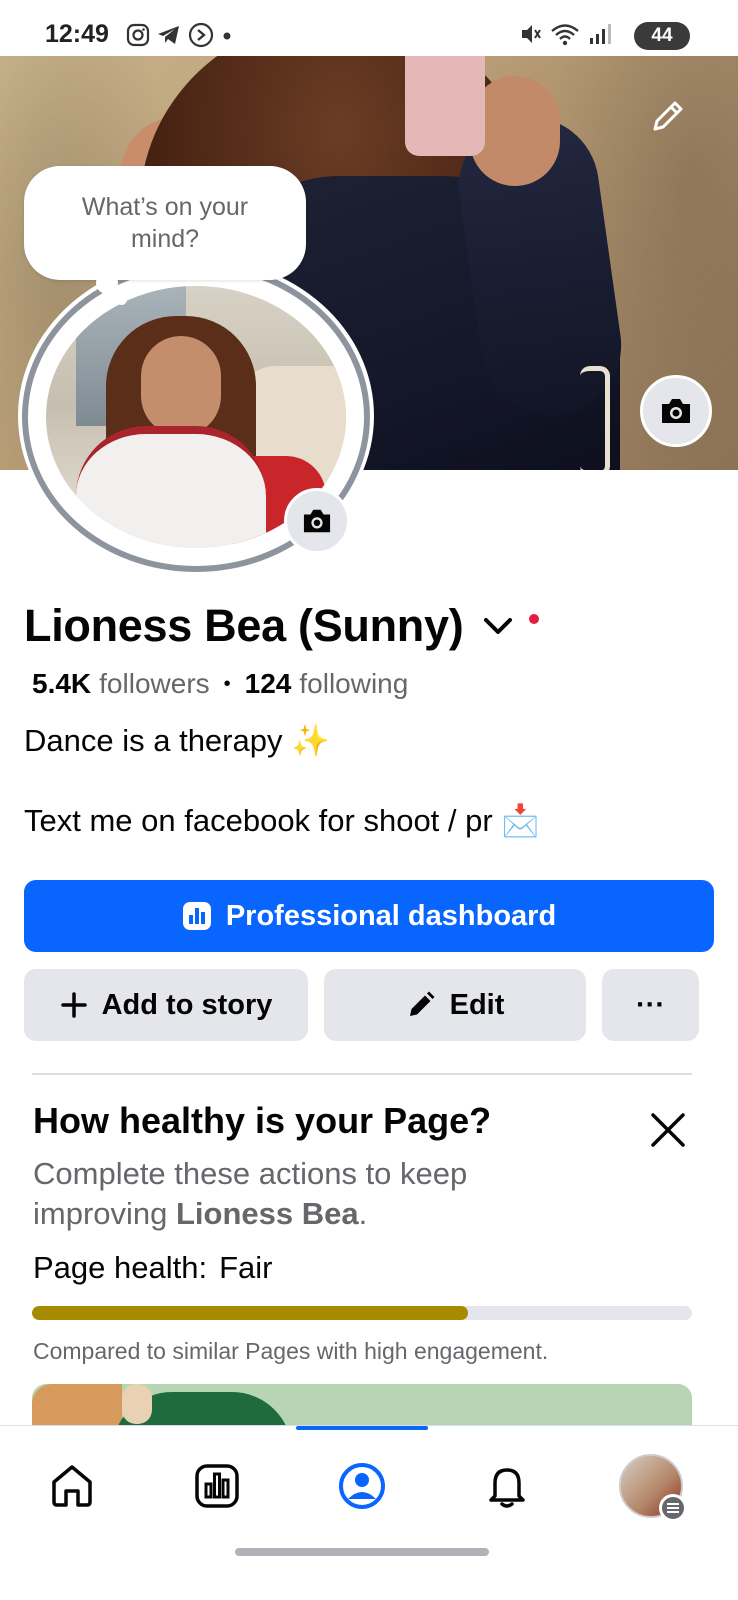 This screenshot has height=1600, width=738. What do you see at coordinates (177, 740) in the screenshot?
I see `bio-line-1: Dance is a therapy ✨` at bounding box center [177, 740].